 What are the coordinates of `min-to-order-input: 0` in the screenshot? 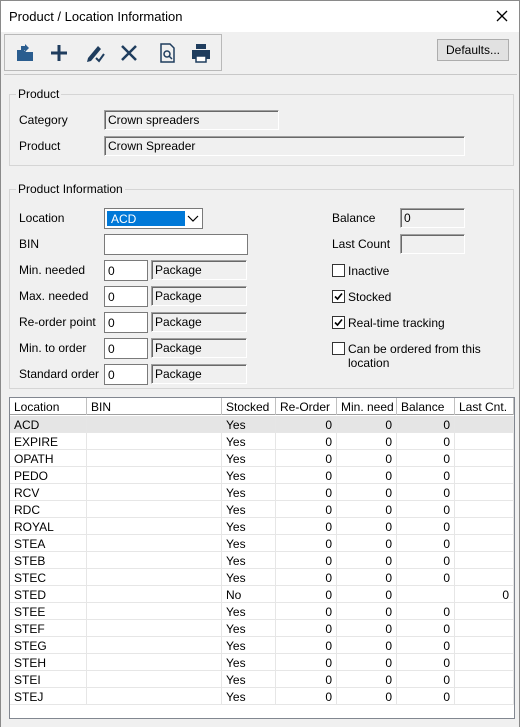 It's located at (126, 348).